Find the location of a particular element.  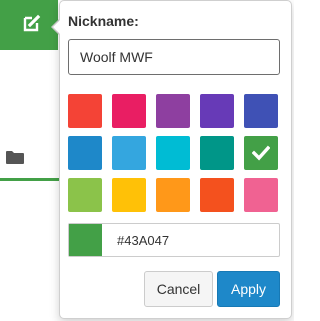

color-preview is located at coordinates (85, 240).